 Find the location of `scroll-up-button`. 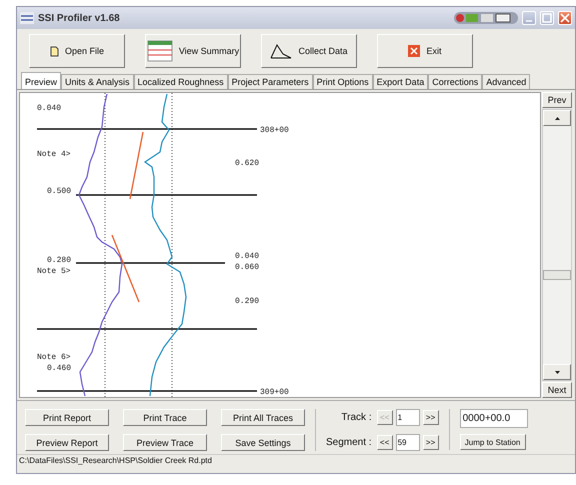

scroll-up-button is located at coordinates (557, 118).